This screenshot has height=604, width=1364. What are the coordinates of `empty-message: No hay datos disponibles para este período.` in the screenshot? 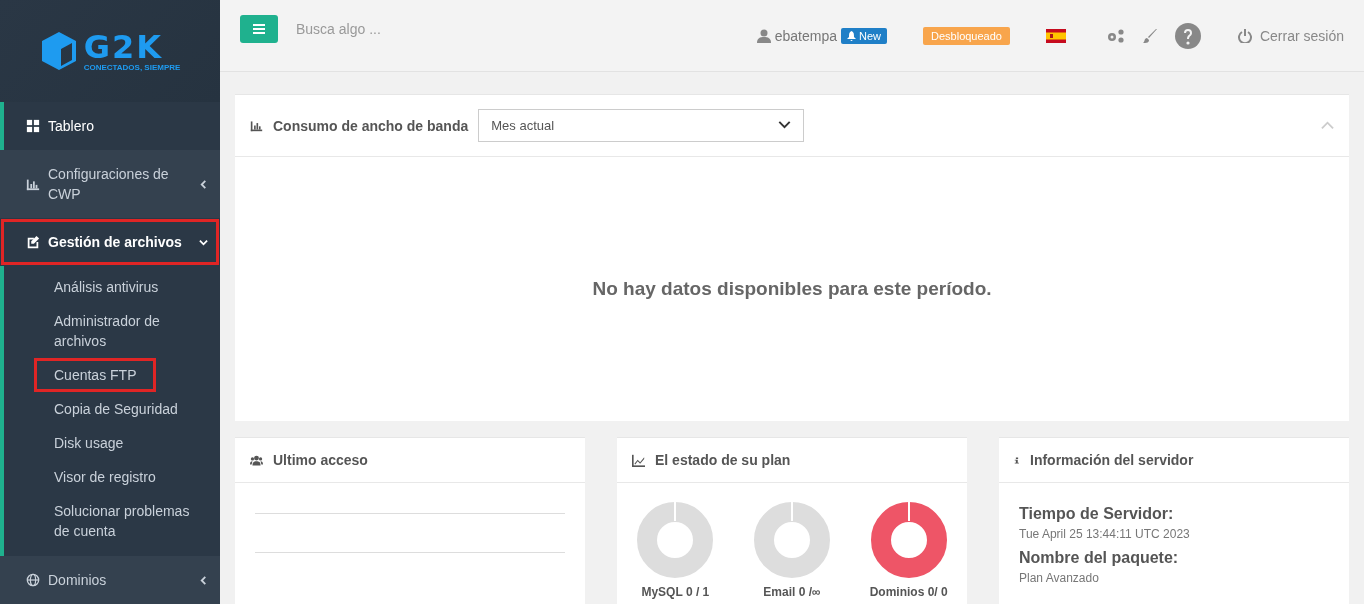 It's located at (792, 289).